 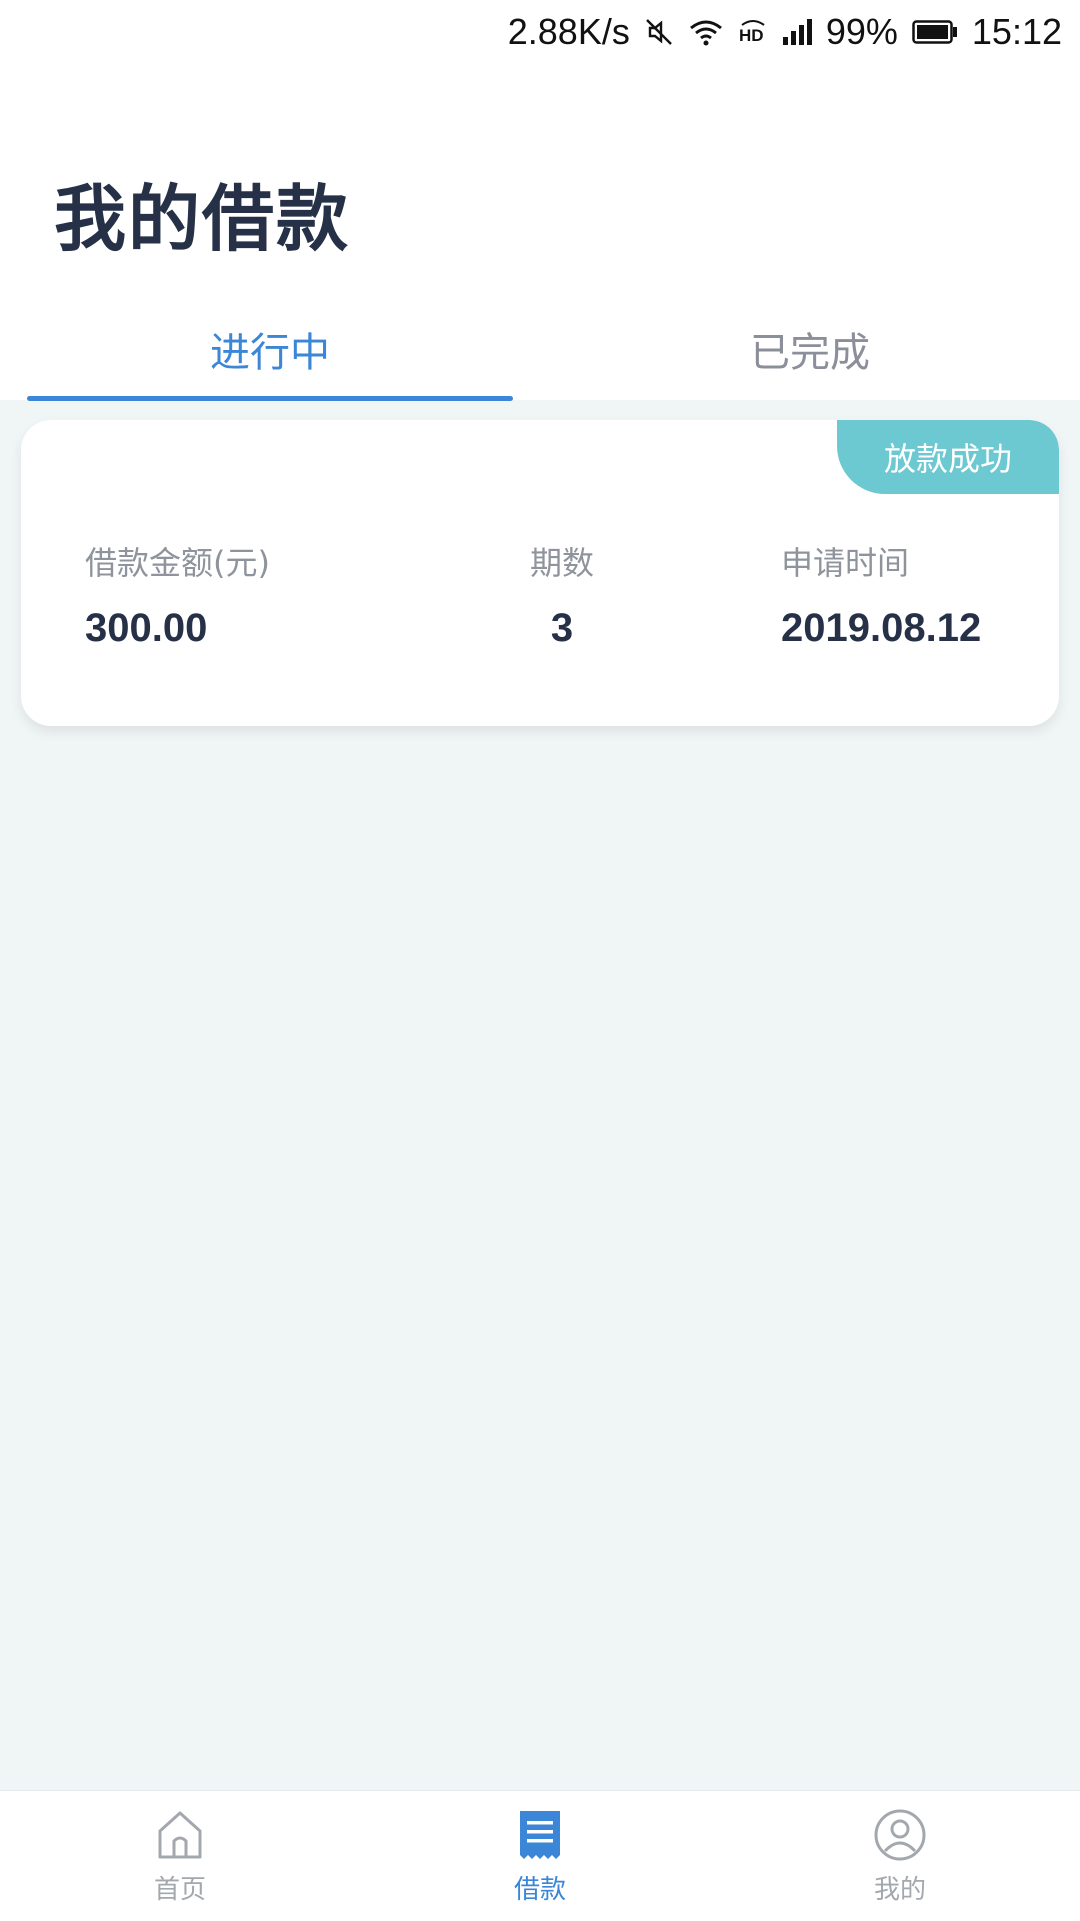 I want to click on tab-completed: 已完成, so click(x=810, y=352).